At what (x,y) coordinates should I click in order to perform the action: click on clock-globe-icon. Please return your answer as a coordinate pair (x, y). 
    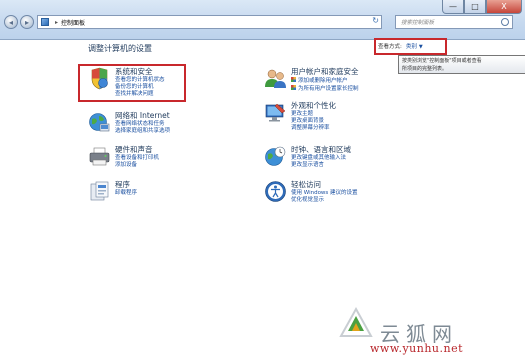
    Looking at the image, I should click on (275, 156).